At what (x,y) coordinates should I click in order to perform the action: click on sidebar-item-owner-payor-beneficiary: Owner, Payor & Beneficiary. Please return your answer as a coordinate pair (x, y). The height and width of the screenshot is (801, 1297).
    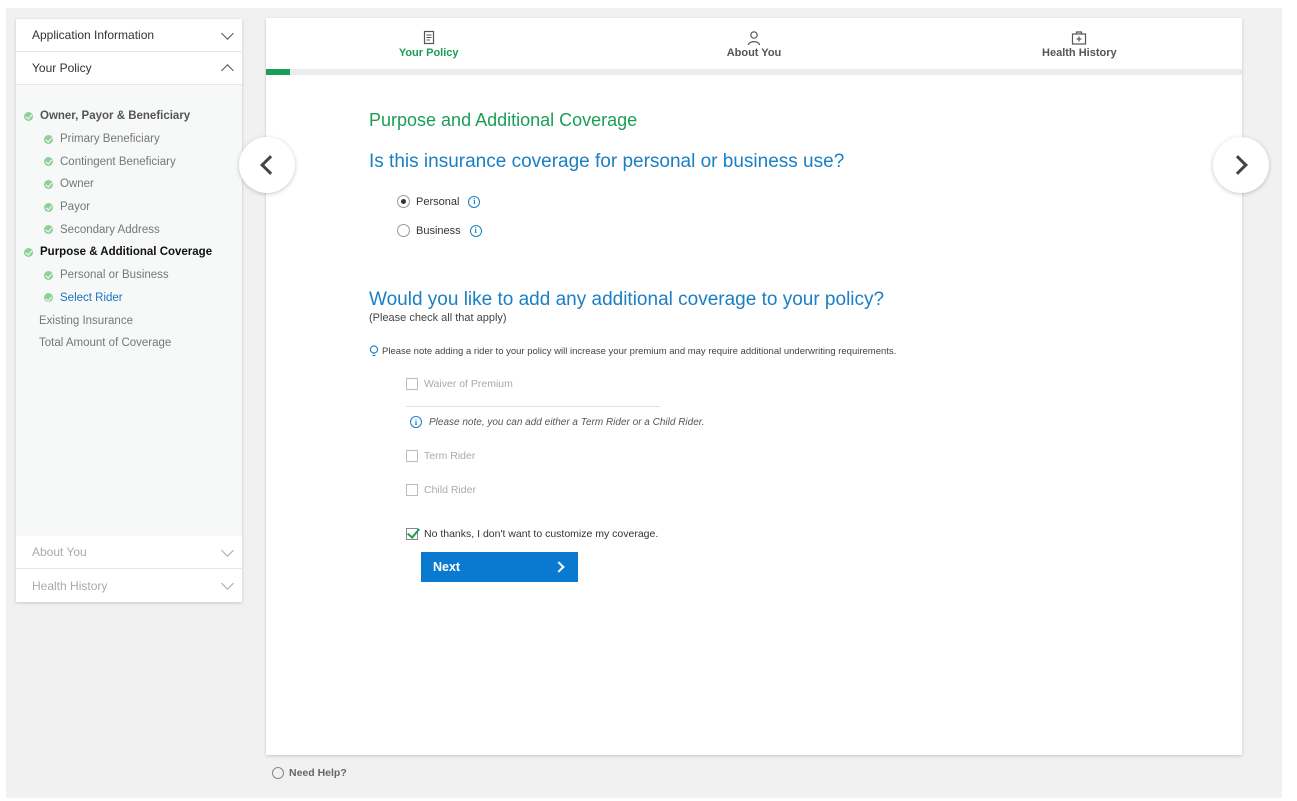
    Looking at the image, I should click on (129, 116).